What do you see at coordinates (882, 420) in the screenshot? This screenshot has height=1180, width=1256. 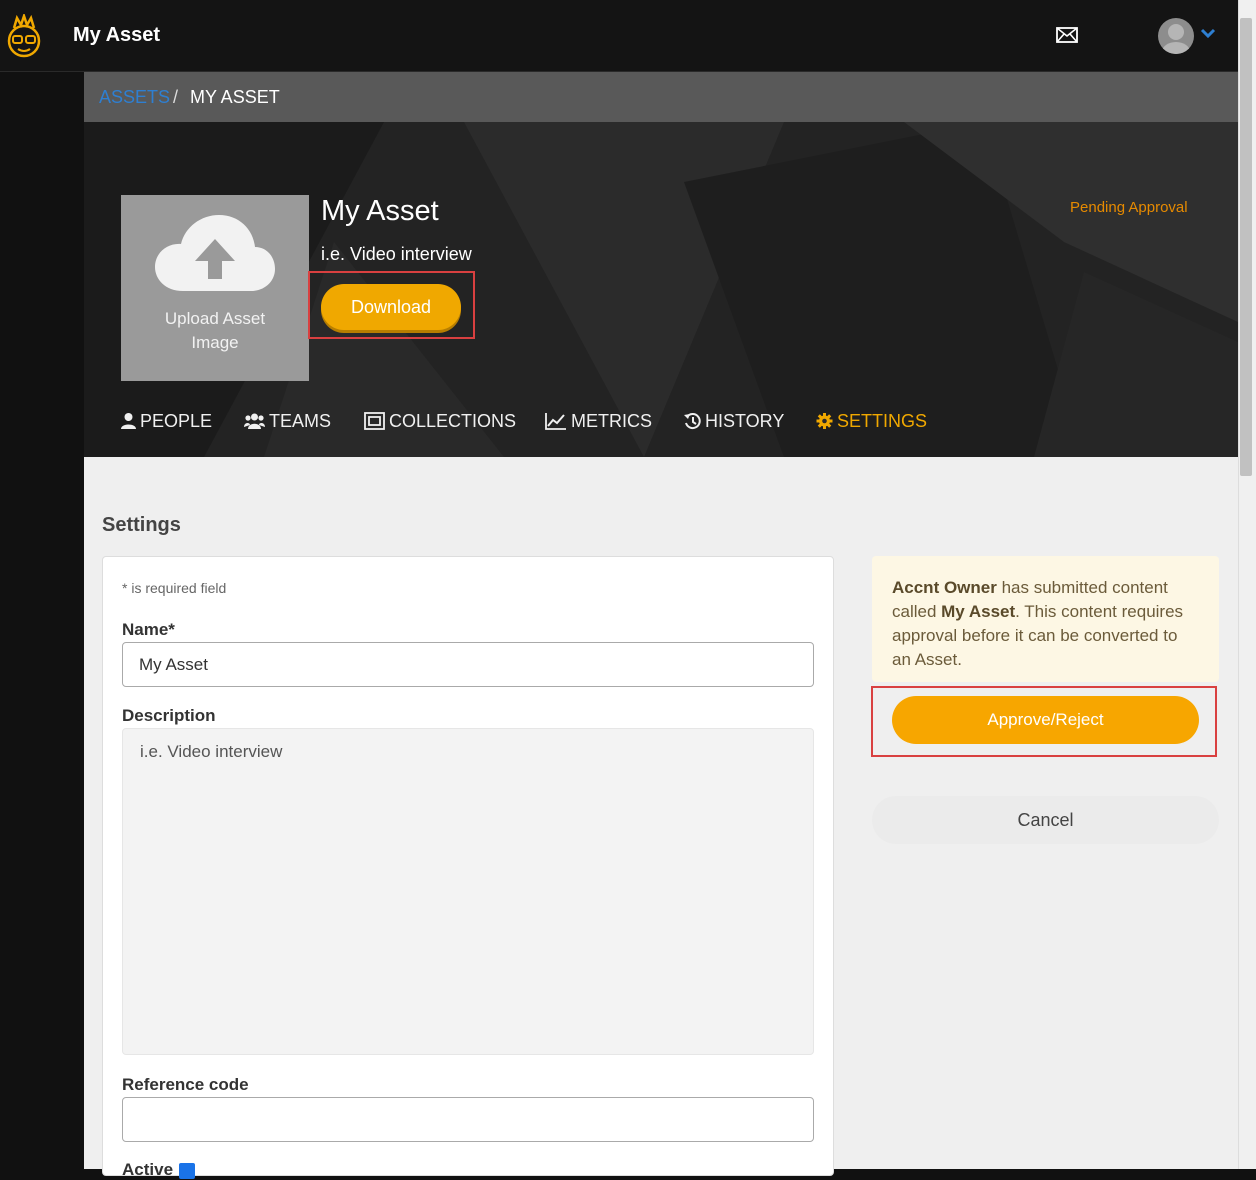 I see `tab-settings-label: SETTINGS` at bounding box center [882, 420].